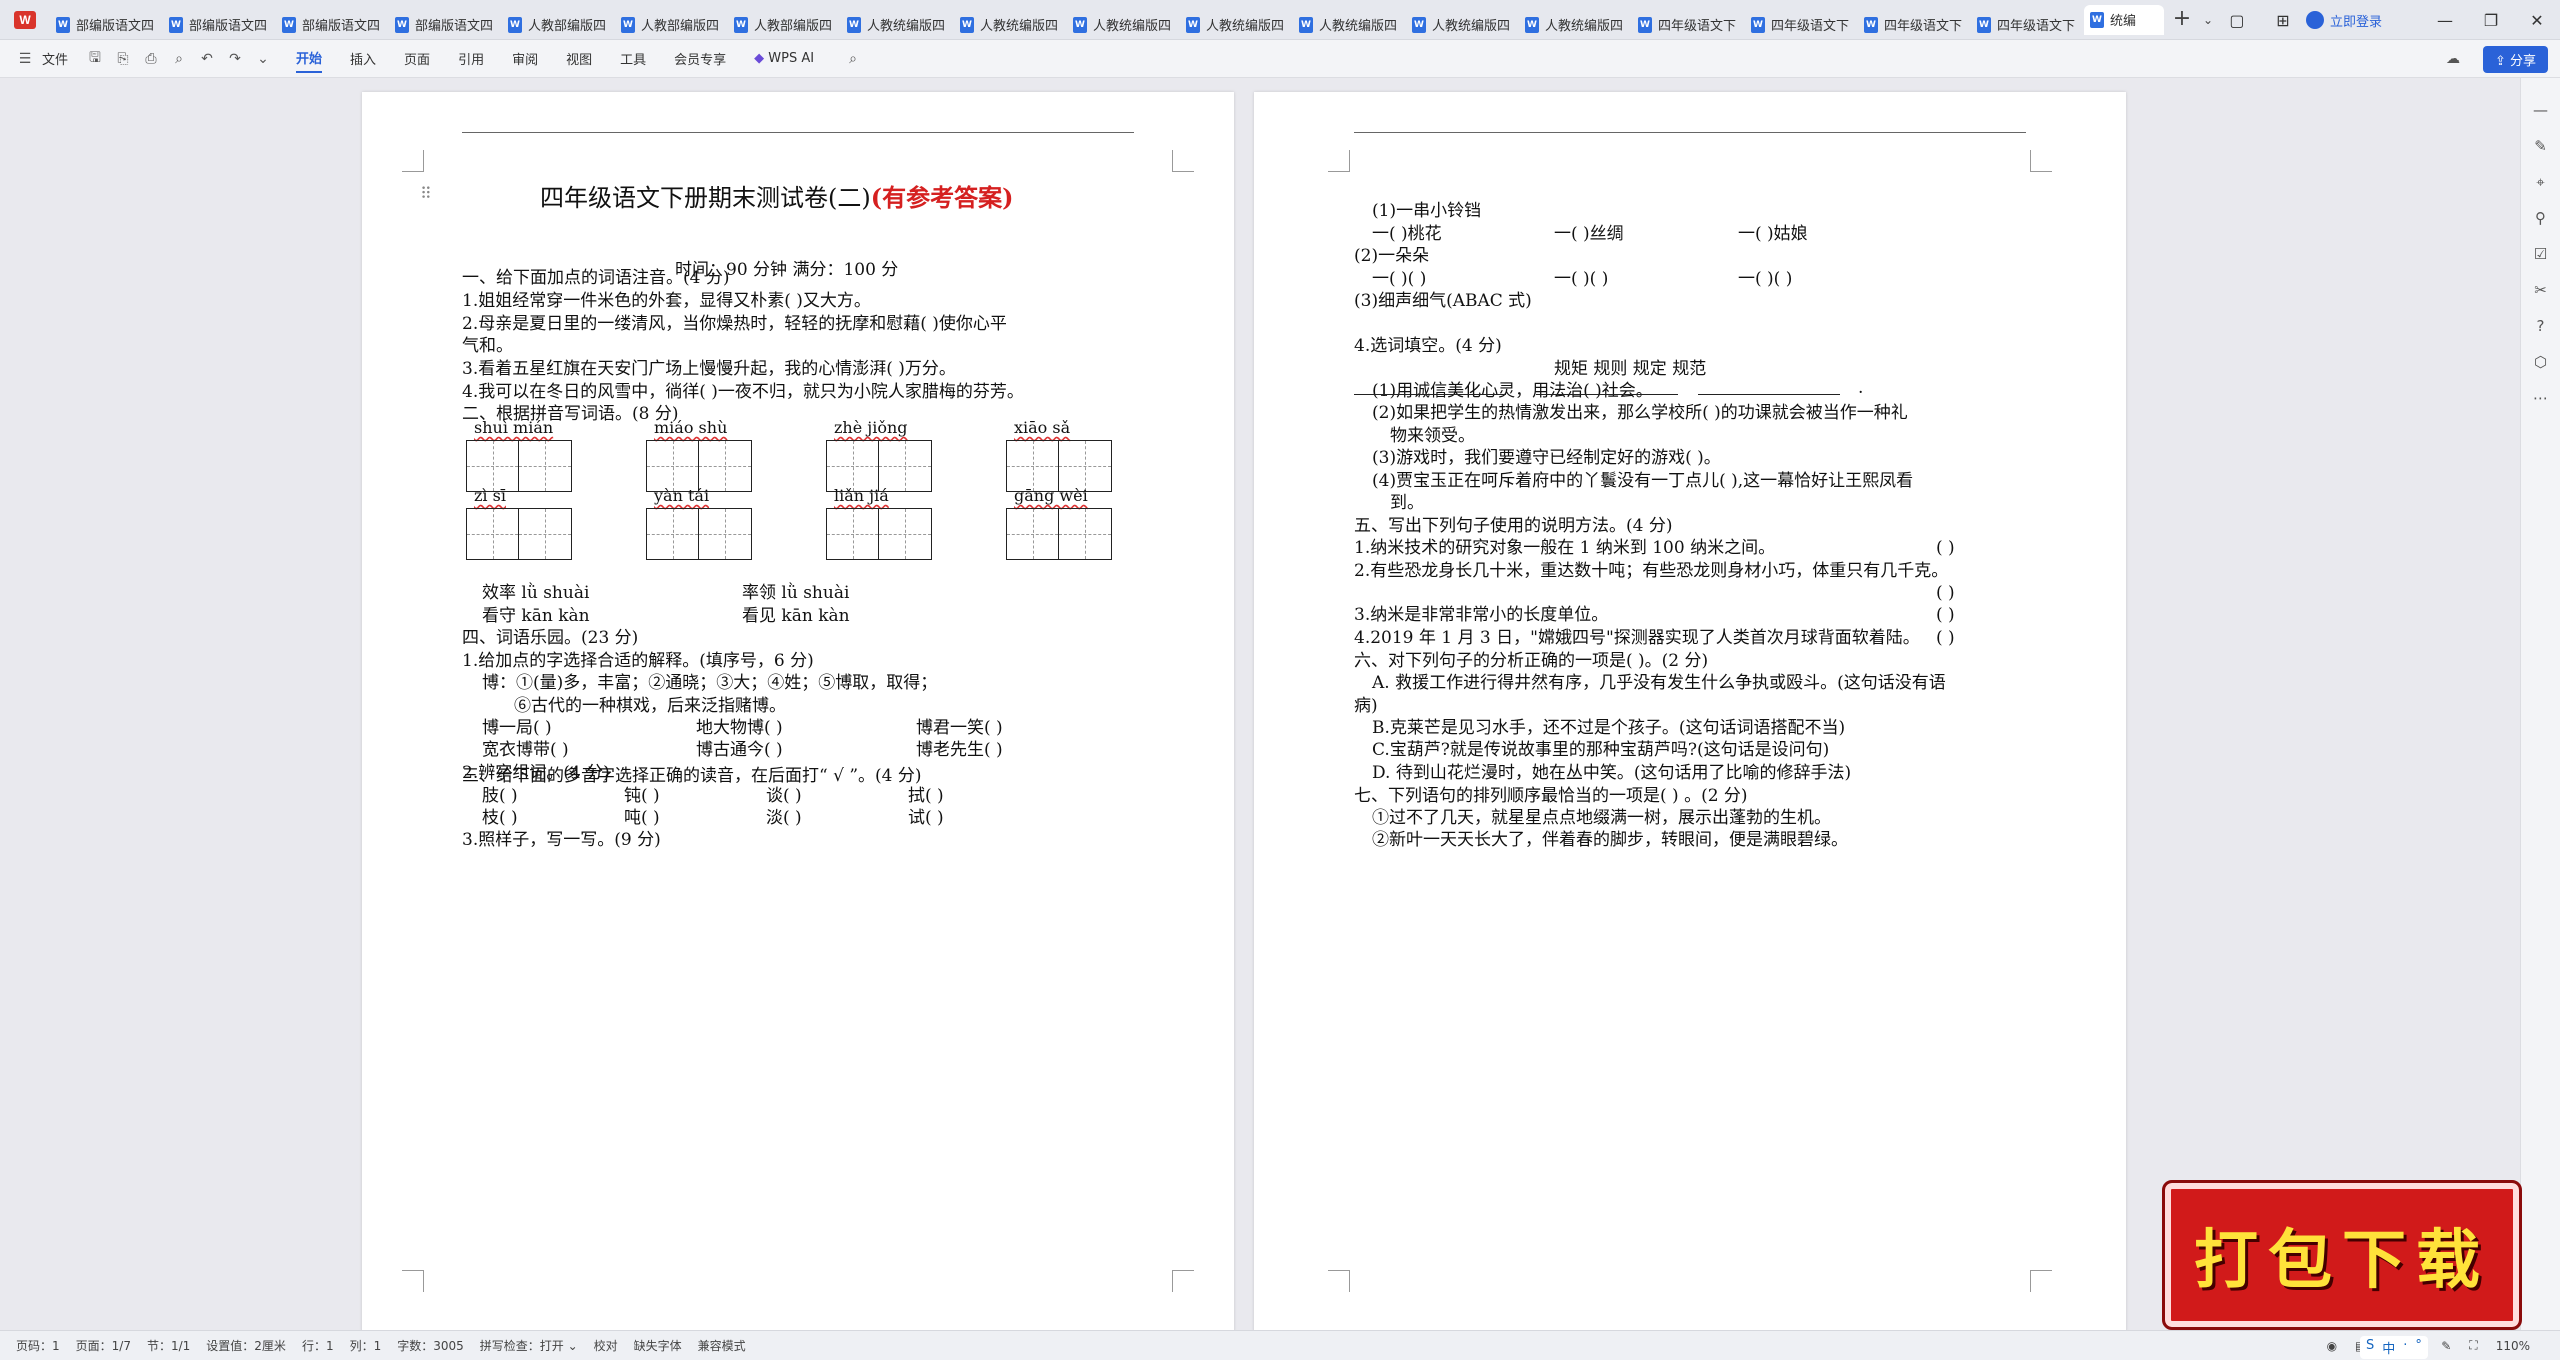 This screenshot has width=2560, height=1360. Describe the element at coordinates (2343, 20) in the screenshot. I see `login-button: 立即登录` at that location.